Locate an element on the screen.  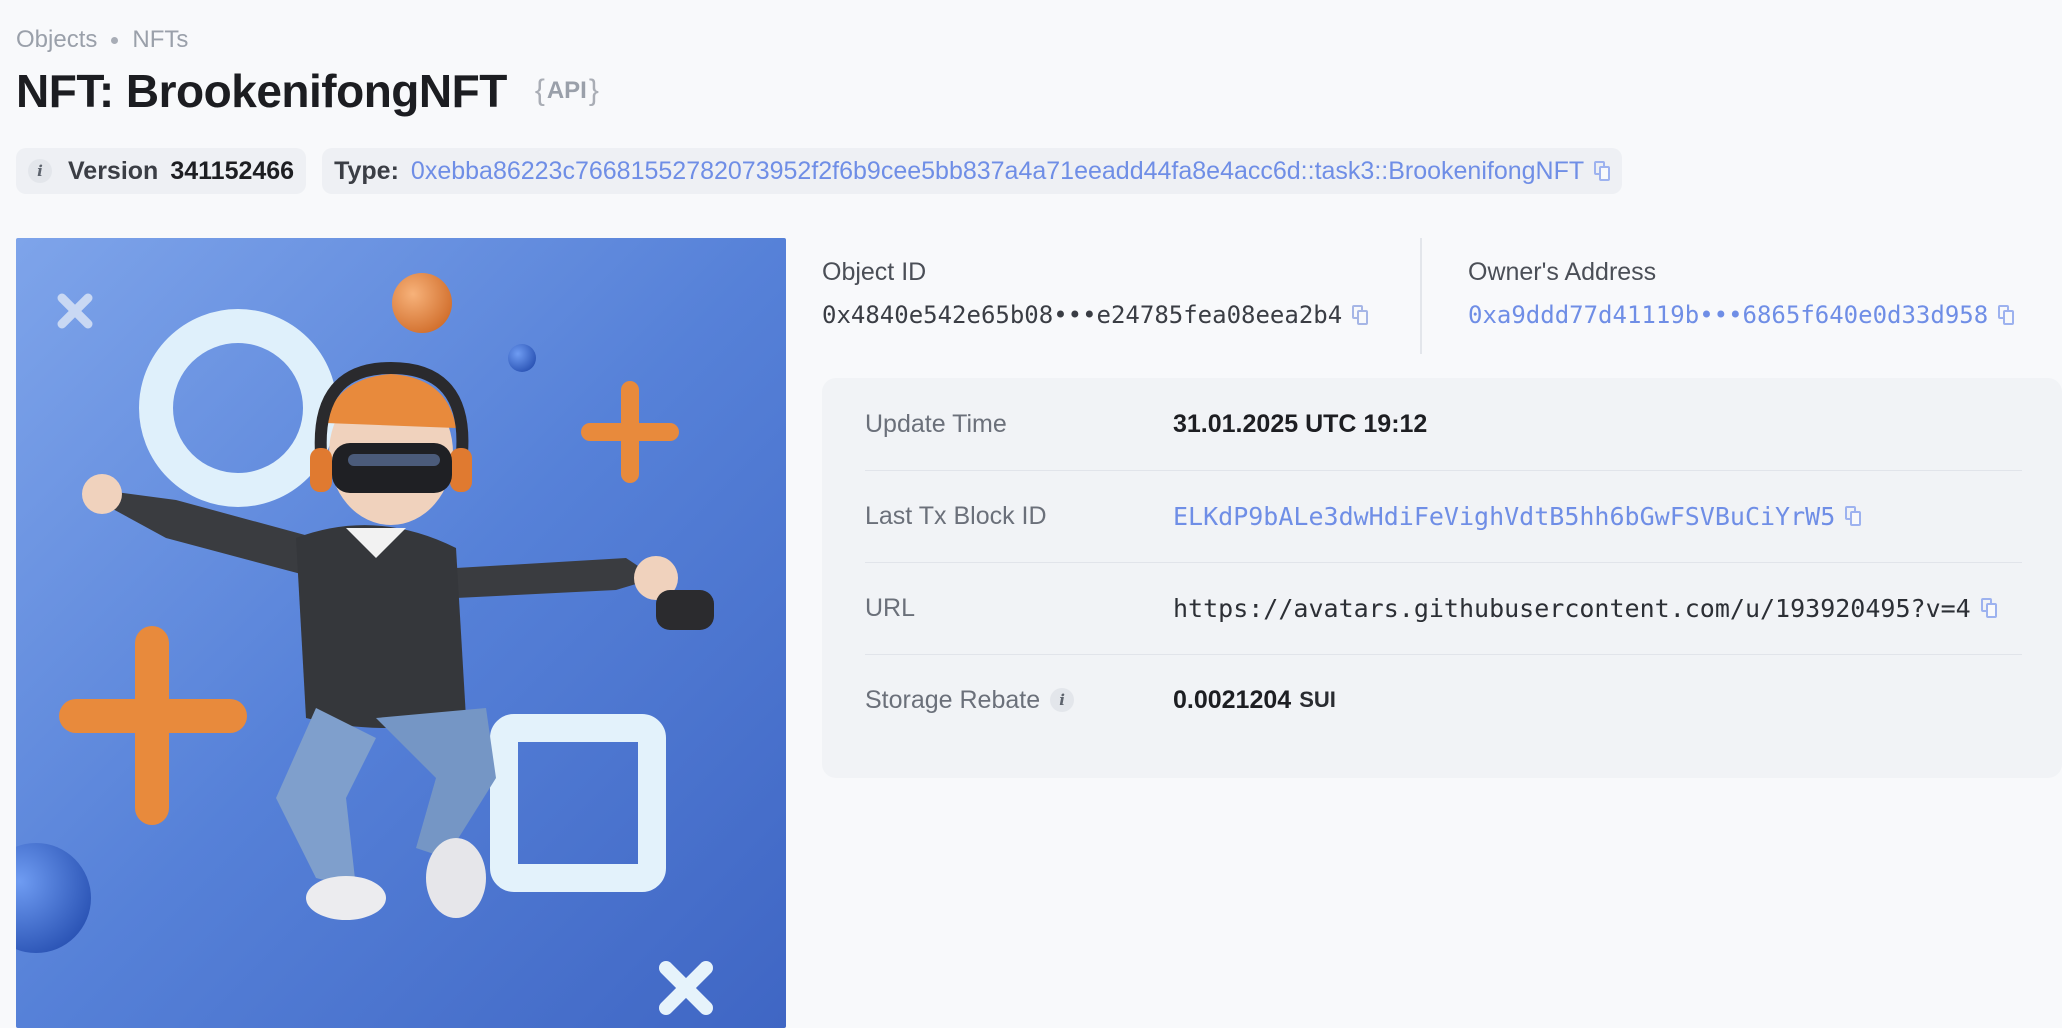
breadcrumb-item-nfts: NFTs is located at coordinates (160, 40).